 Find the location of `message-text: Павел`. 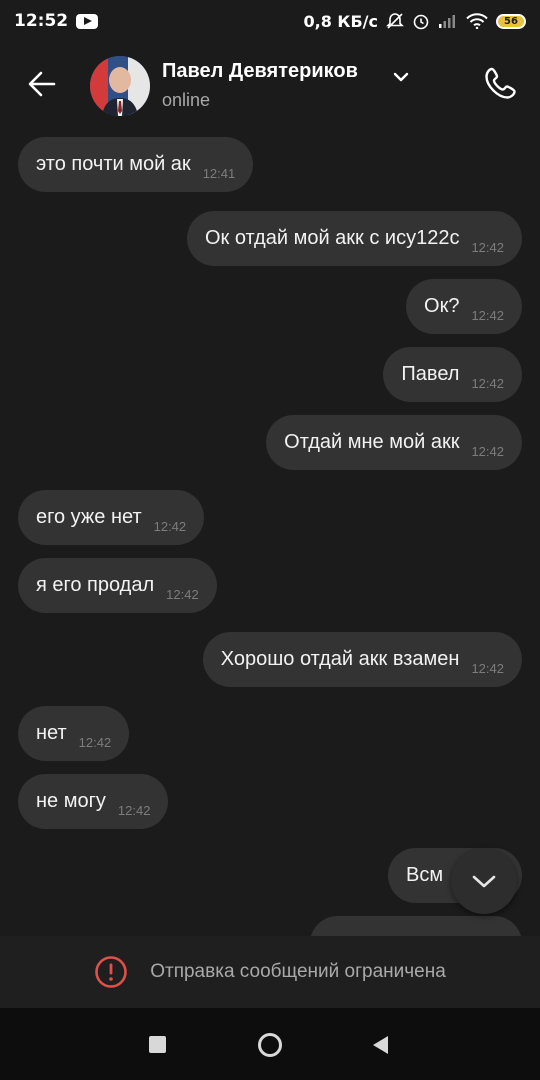

message-text: Павел is located at coordinates (430, 374).